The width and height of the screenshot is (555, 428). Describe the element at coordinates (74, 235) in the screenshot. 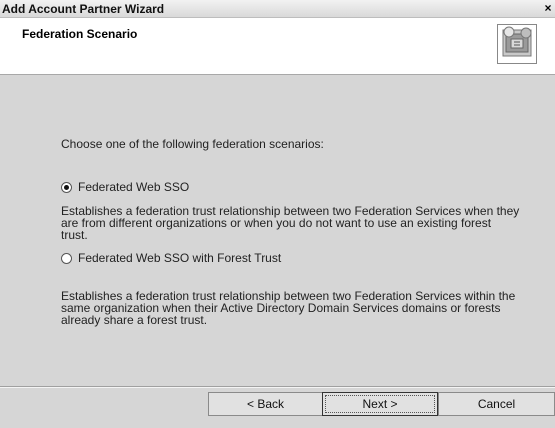

I see `option-description-line: trust.` at that location.